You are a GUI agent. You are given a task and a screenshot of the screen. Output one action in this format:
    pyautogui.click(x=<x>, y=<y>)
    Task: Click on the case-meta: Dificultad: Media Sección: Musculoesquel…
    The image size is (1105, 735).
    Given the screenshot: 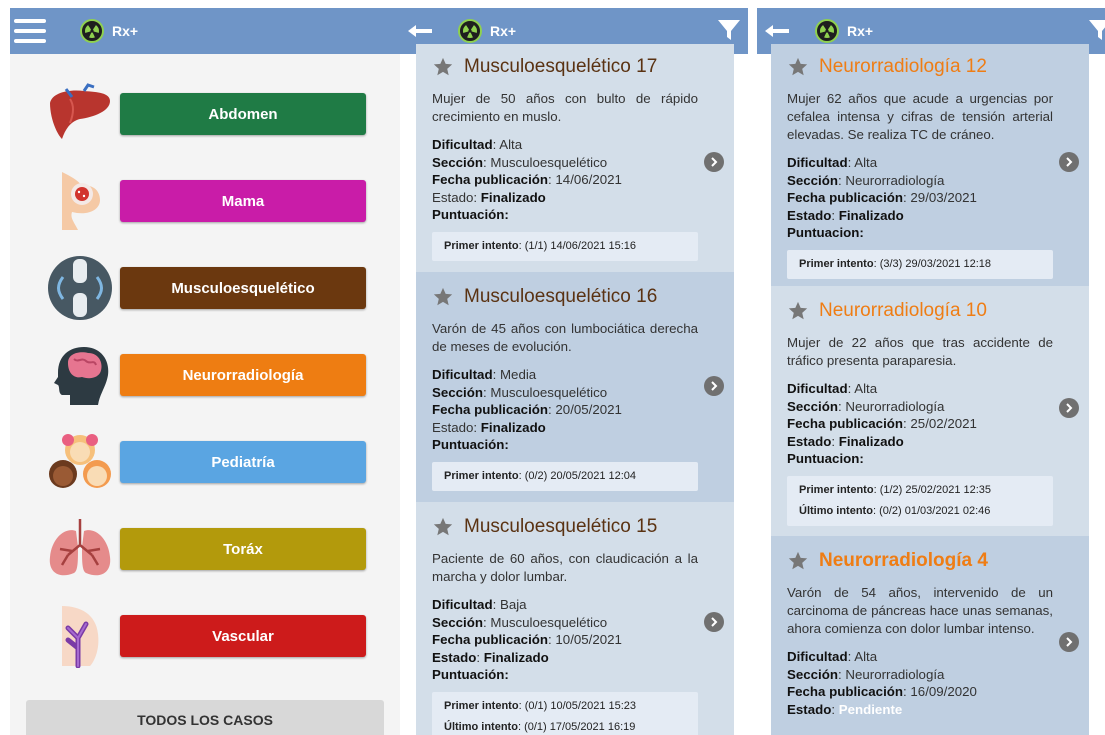 What is the action you would take?
    pyautogui.click(x=527, y=410)
    